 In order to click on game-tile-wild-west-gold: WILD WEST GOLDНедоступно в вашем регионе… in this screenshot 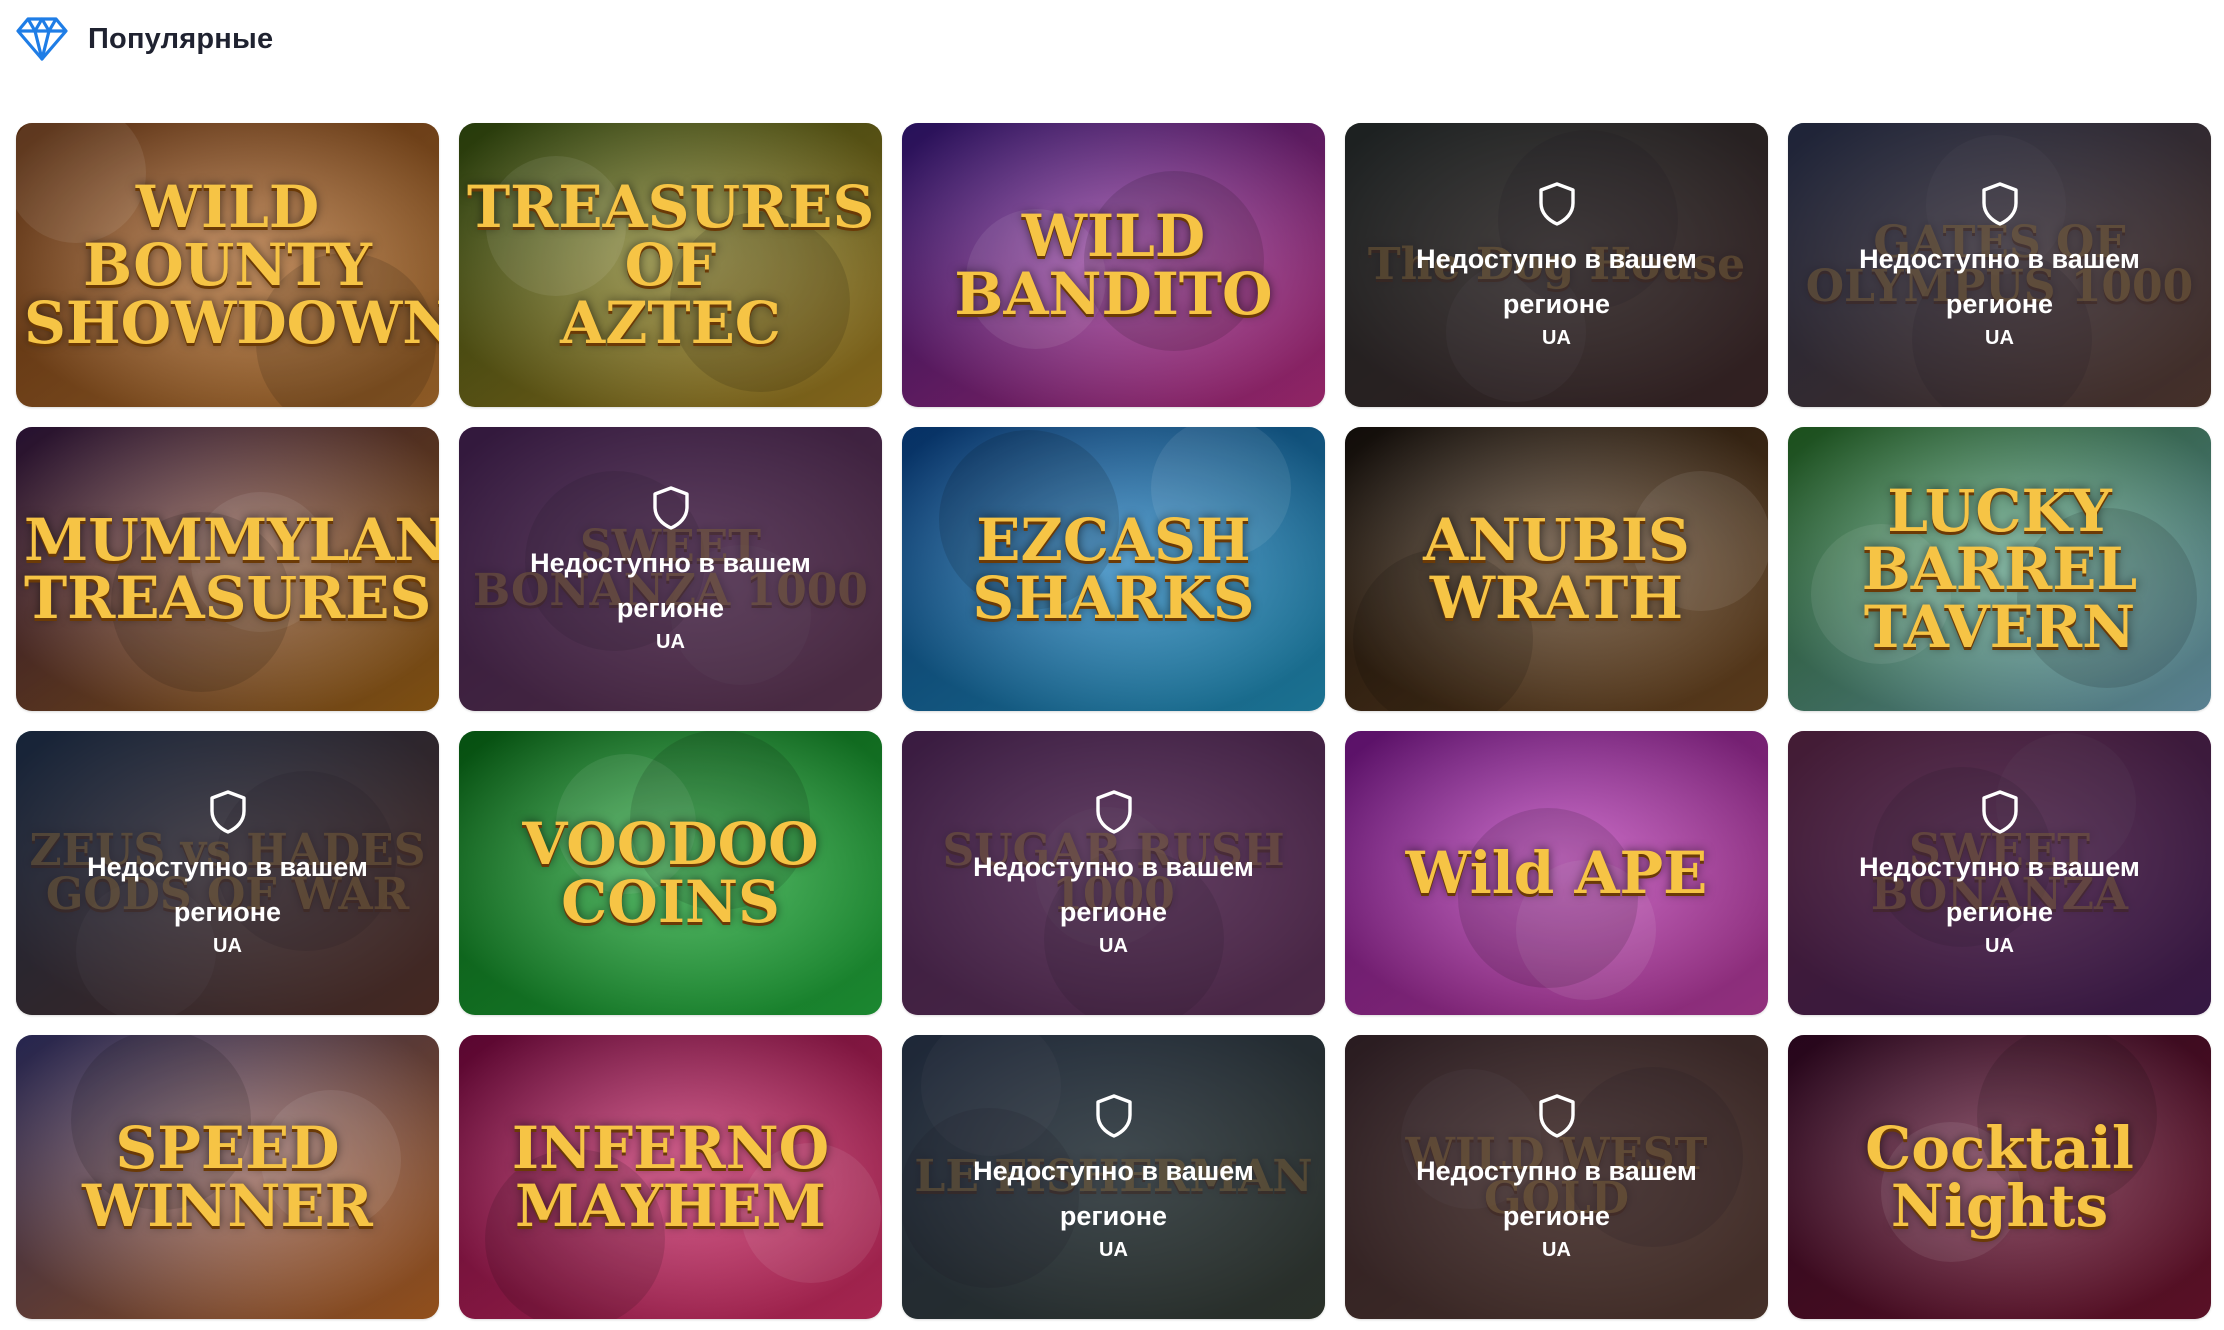, I will do `click(1556, 1177)`.